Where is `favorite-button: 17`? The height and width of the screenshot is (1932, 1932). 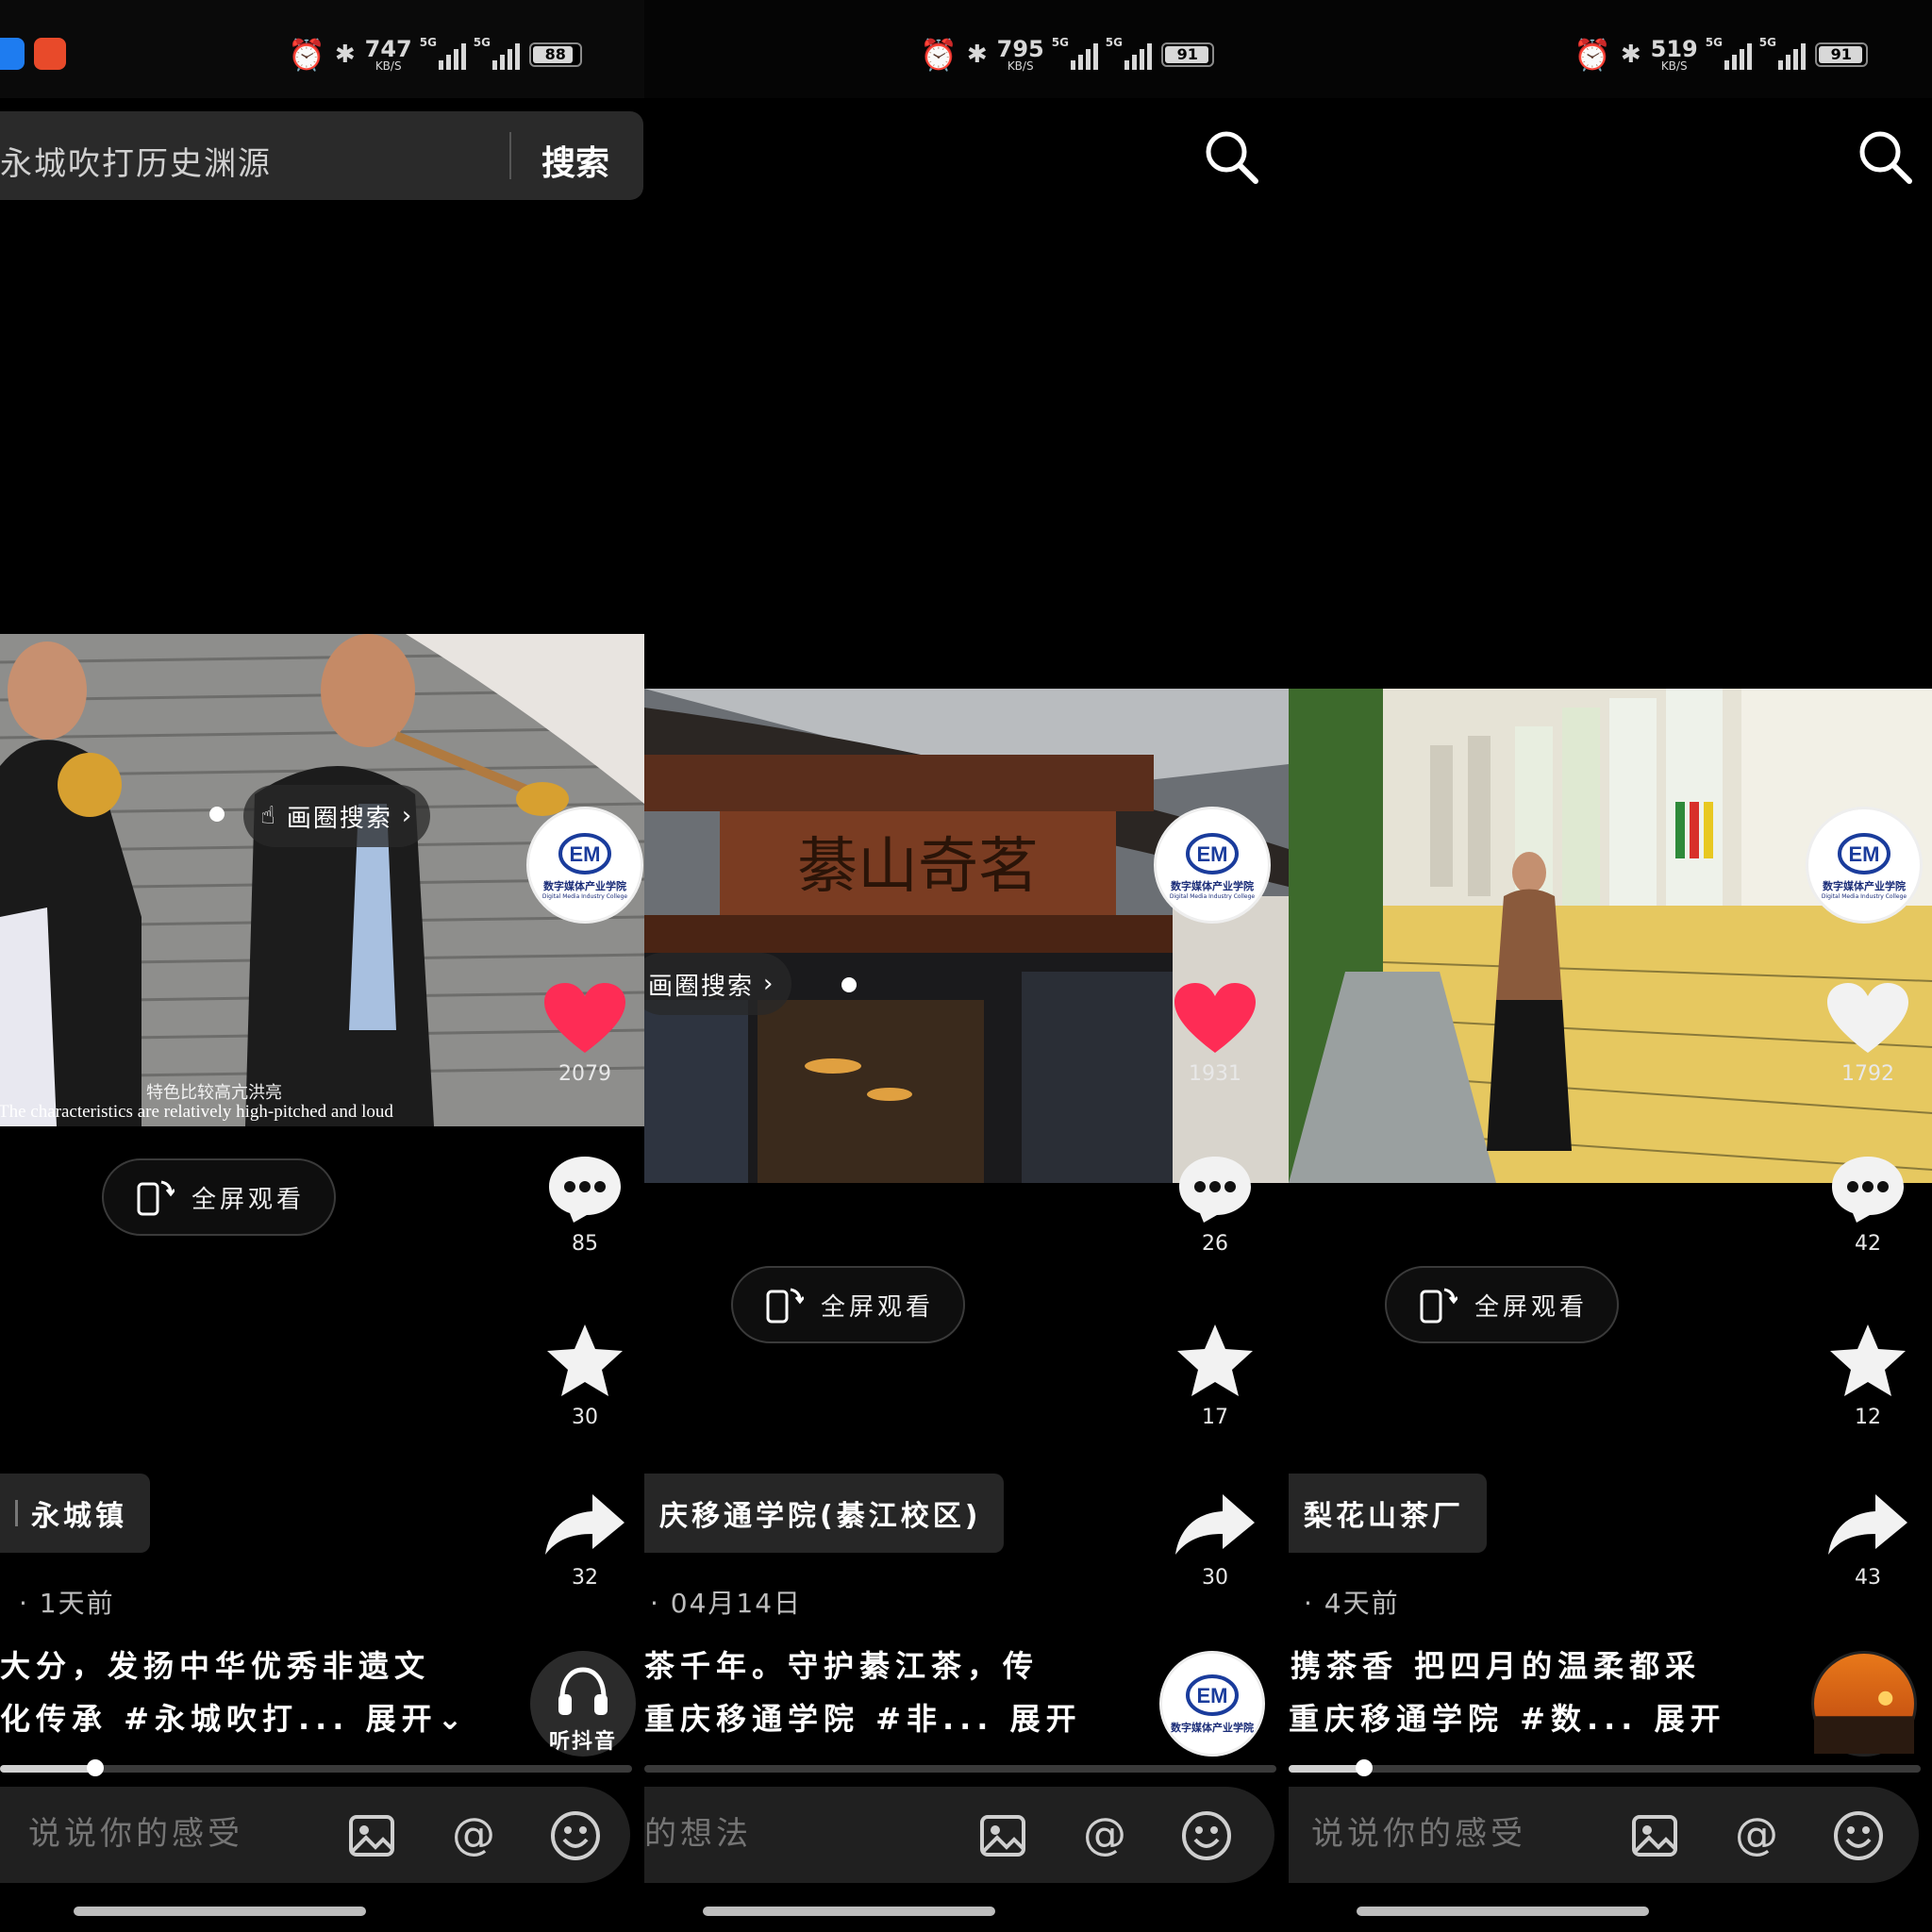 favorite-button: 17 is located at coordinates (1215, 1376).